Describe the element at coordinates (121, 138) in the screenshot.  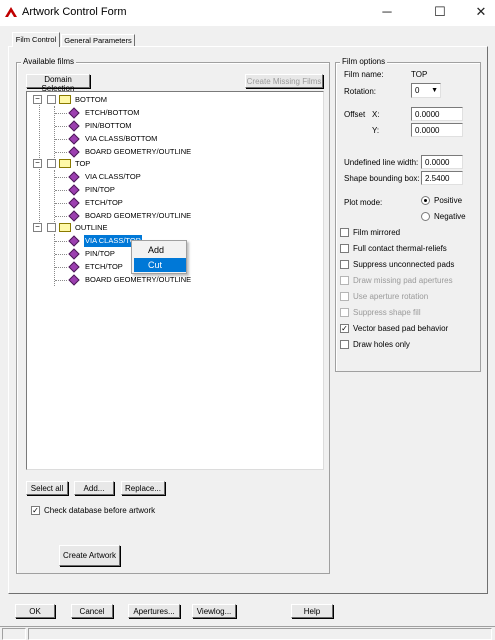
I see `tree-item-label: VIA CLASS/BOTTOM` at that location.